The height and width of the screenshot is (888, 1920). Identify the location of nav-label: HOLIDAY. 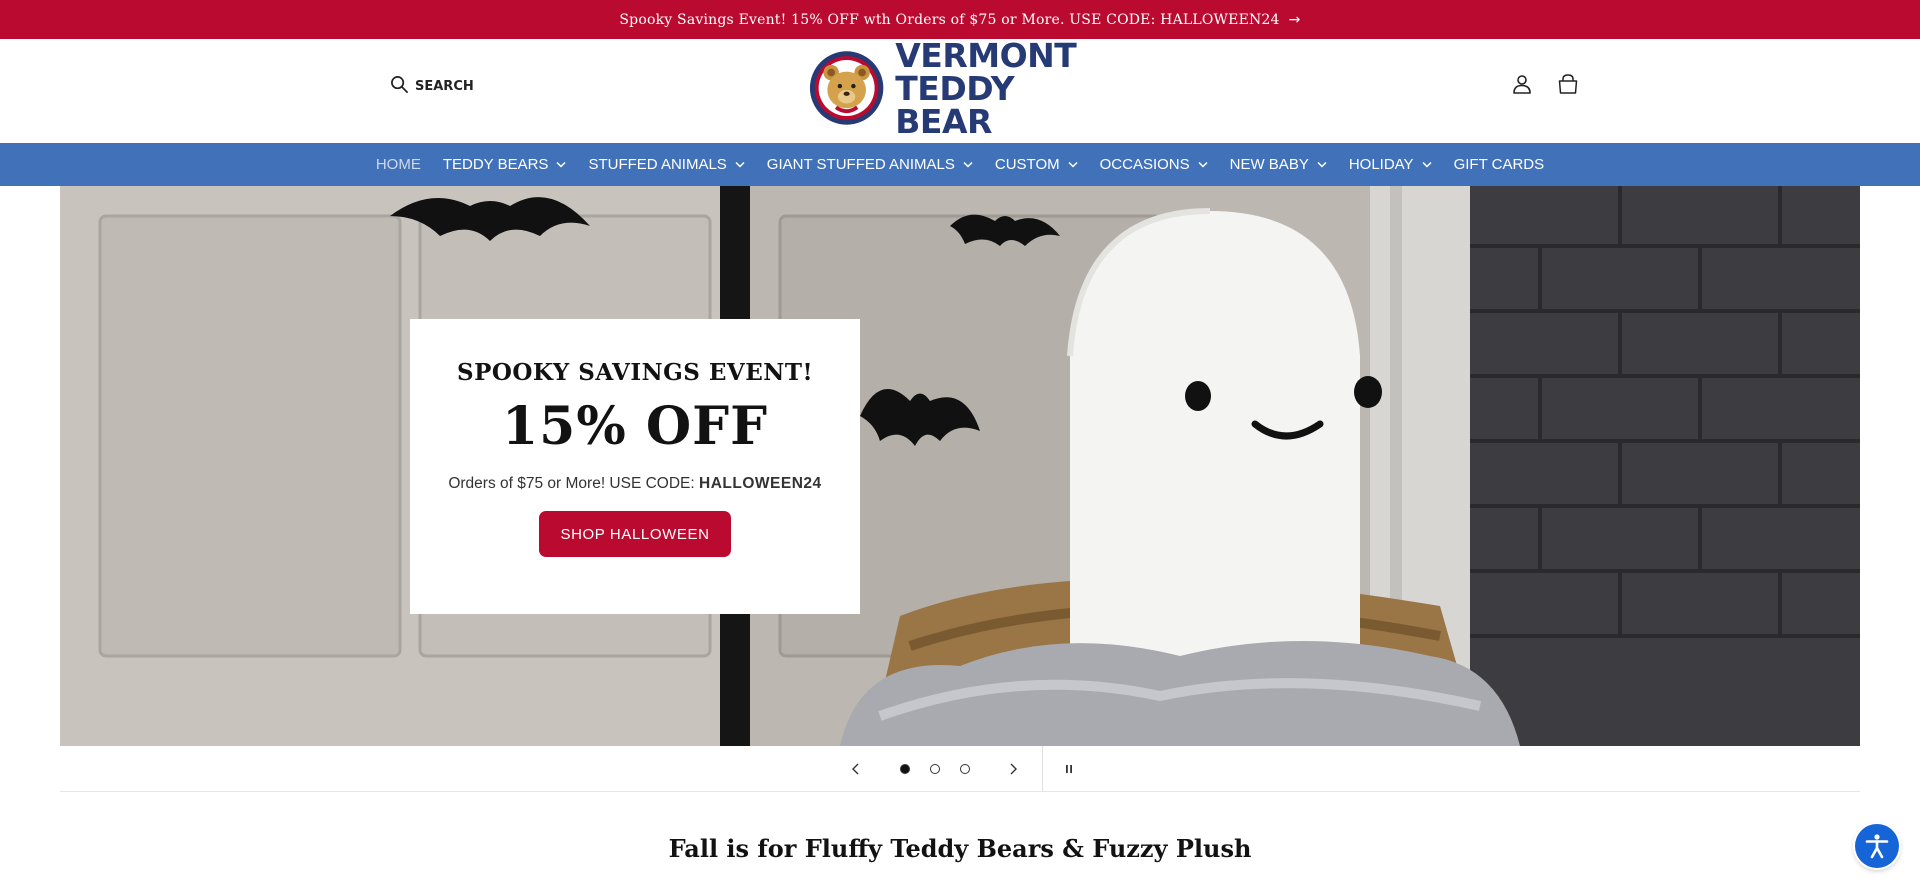
(1381, 164).